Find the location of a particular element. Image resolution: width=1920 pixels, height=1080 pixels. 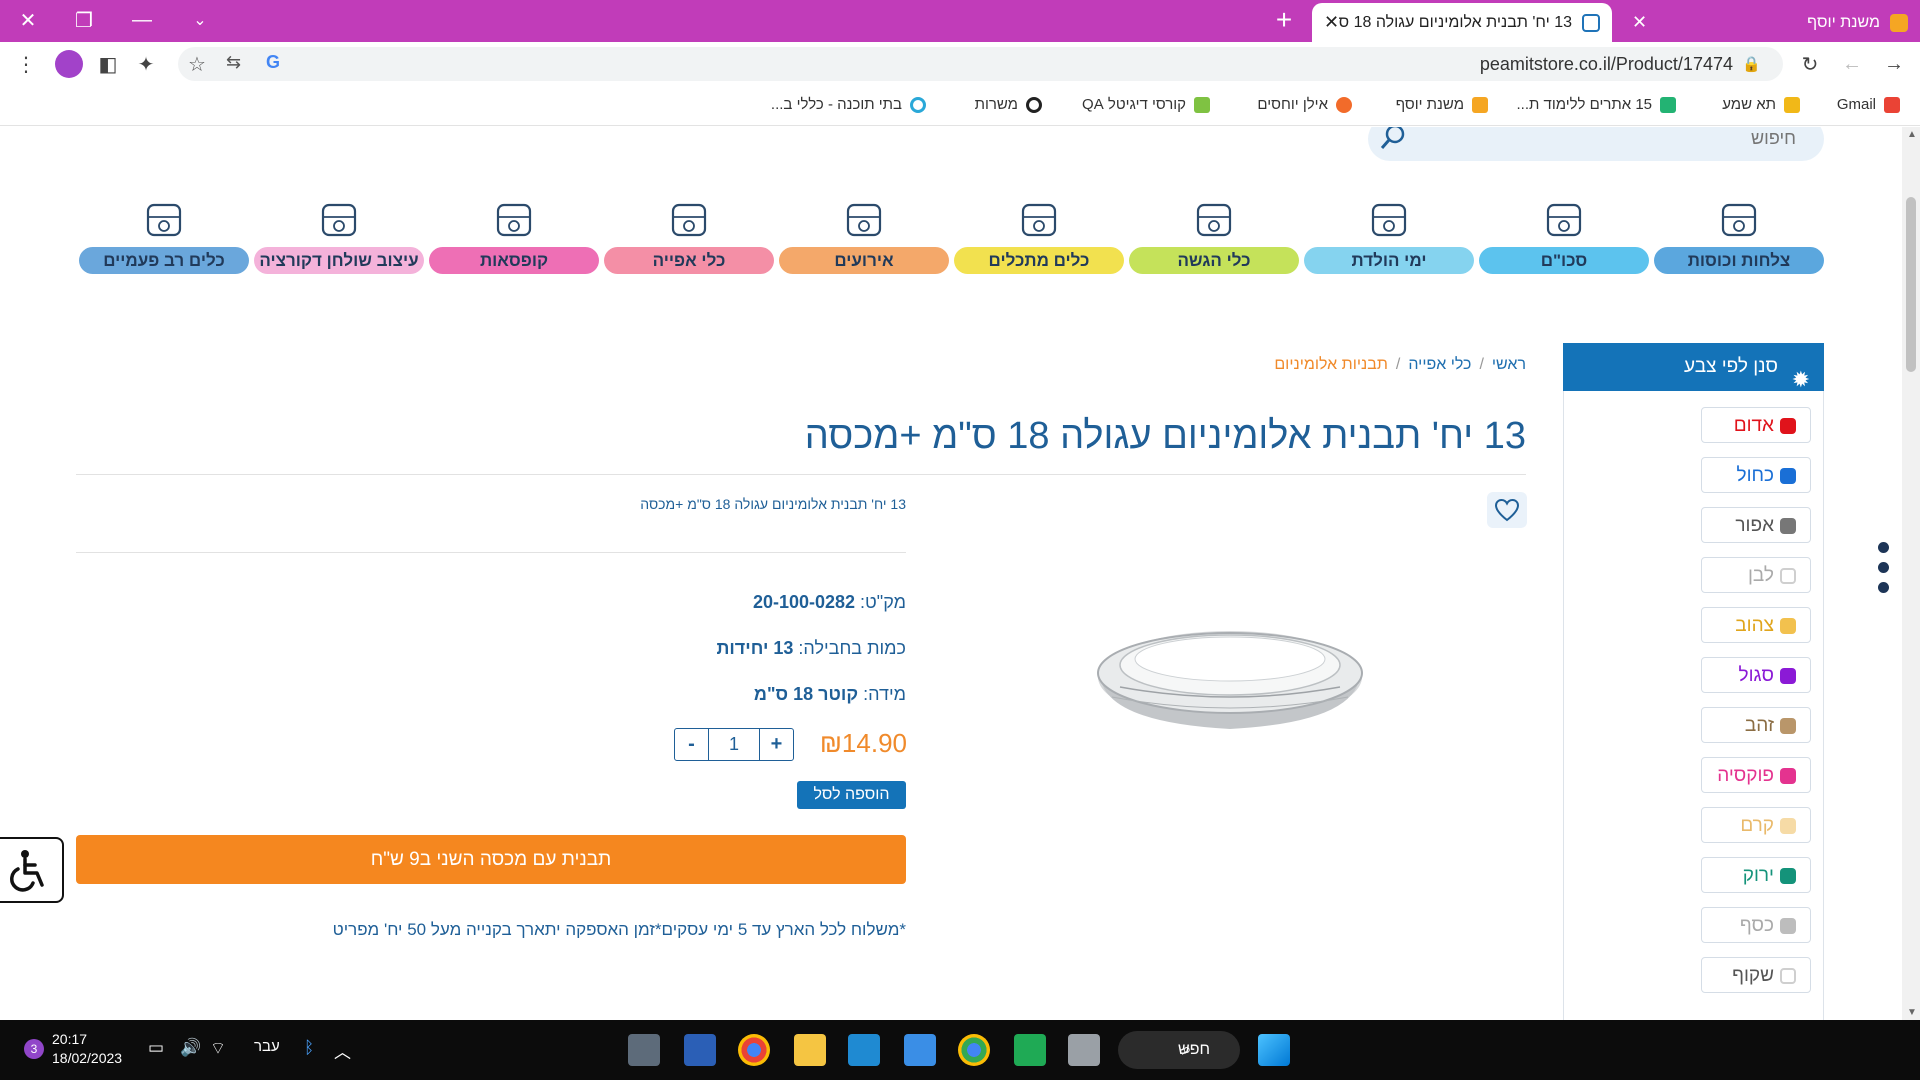

url-text: peamitstore.co.il/Product/17474 is located at coordinates (1606, 64).